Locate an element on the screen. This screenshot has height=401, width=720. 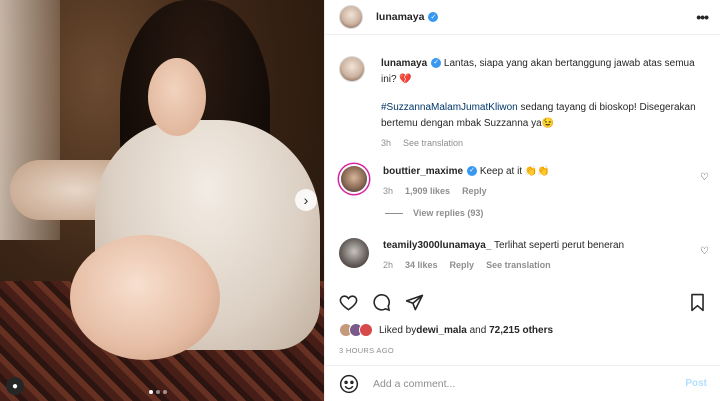
comment-time: 3h is located at coordinates (388, 191).